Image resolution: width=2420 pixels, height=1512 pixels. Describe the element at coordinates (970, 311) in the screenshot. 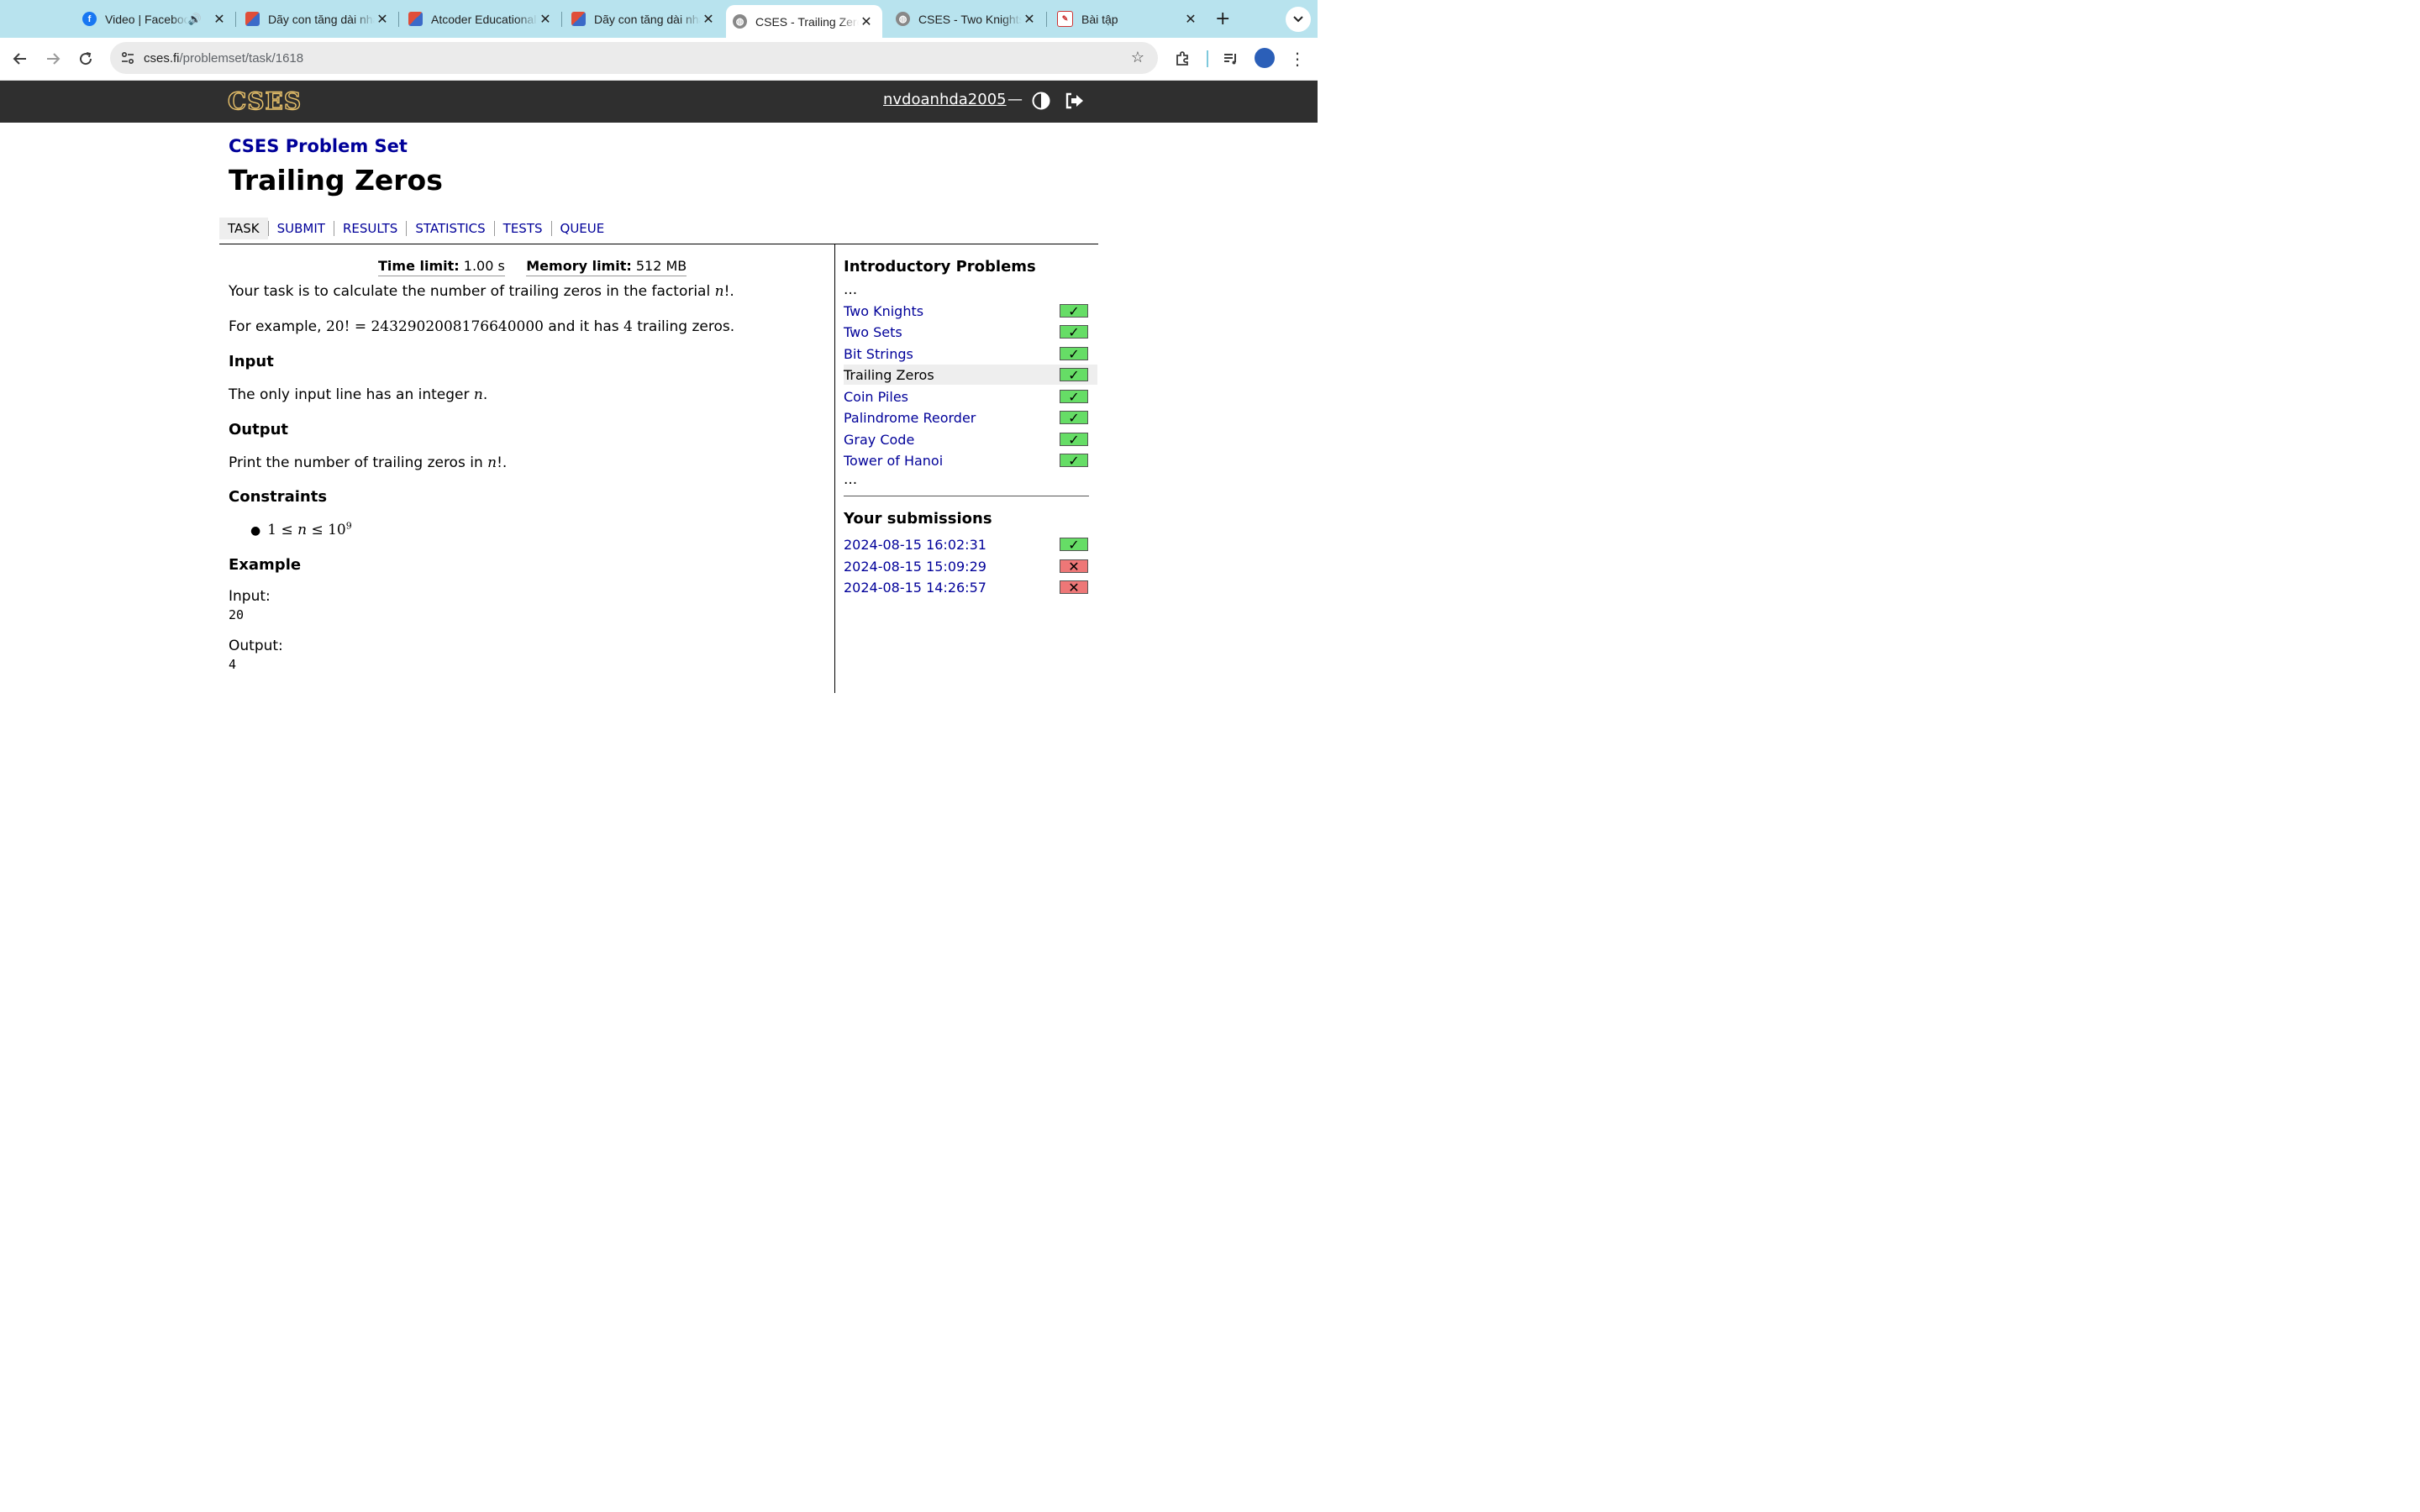

I see `problem-row: Two Knights ✓` at that location.